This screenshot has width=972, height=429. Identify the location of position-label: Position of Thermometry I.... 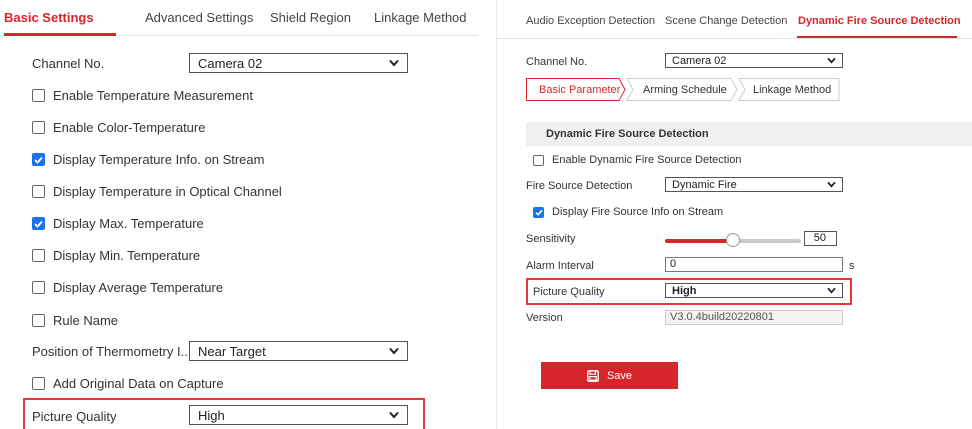
(112, 351).